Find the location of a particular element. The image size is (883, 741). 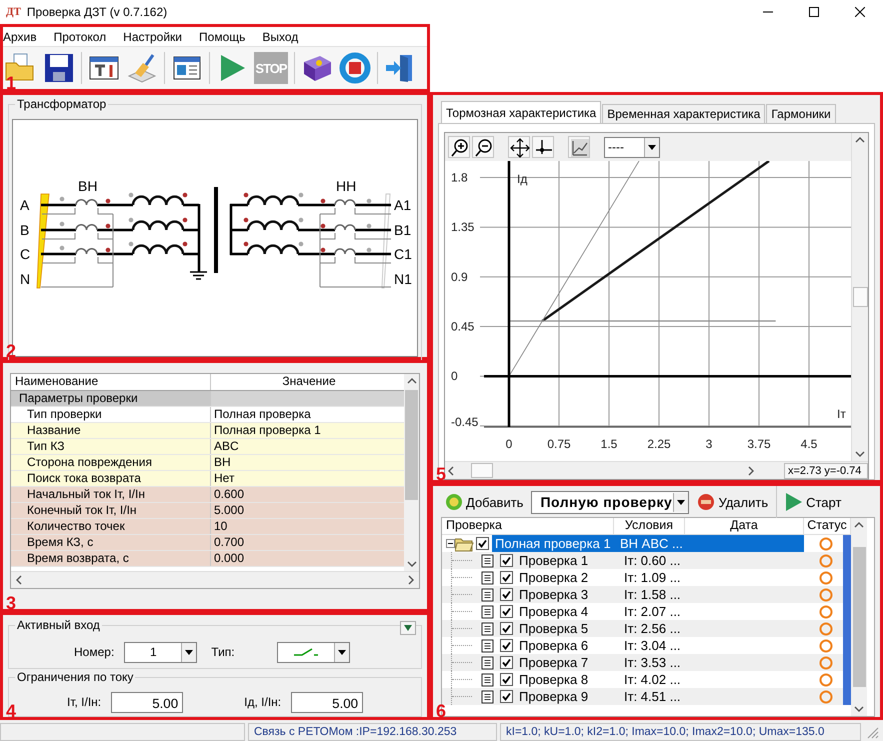

axis-tick-label: 1.5 is located at coordinates (609, 444).